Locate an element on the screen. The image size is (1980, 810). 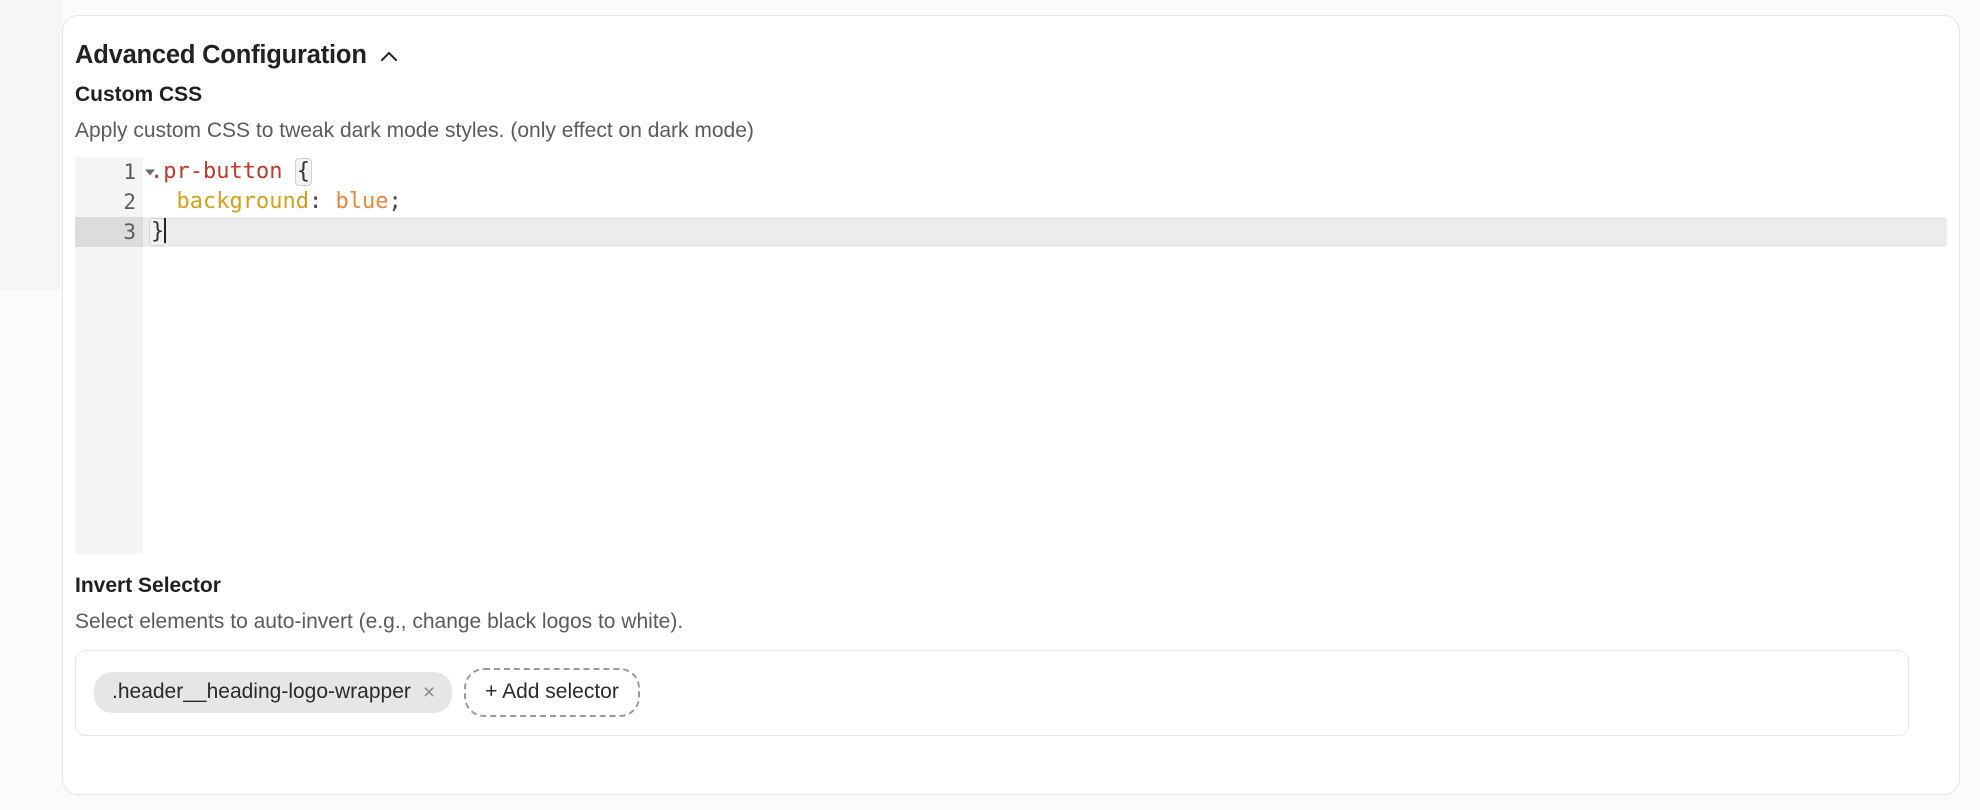
code-line-active: } is located at coordinates (1045, 231).